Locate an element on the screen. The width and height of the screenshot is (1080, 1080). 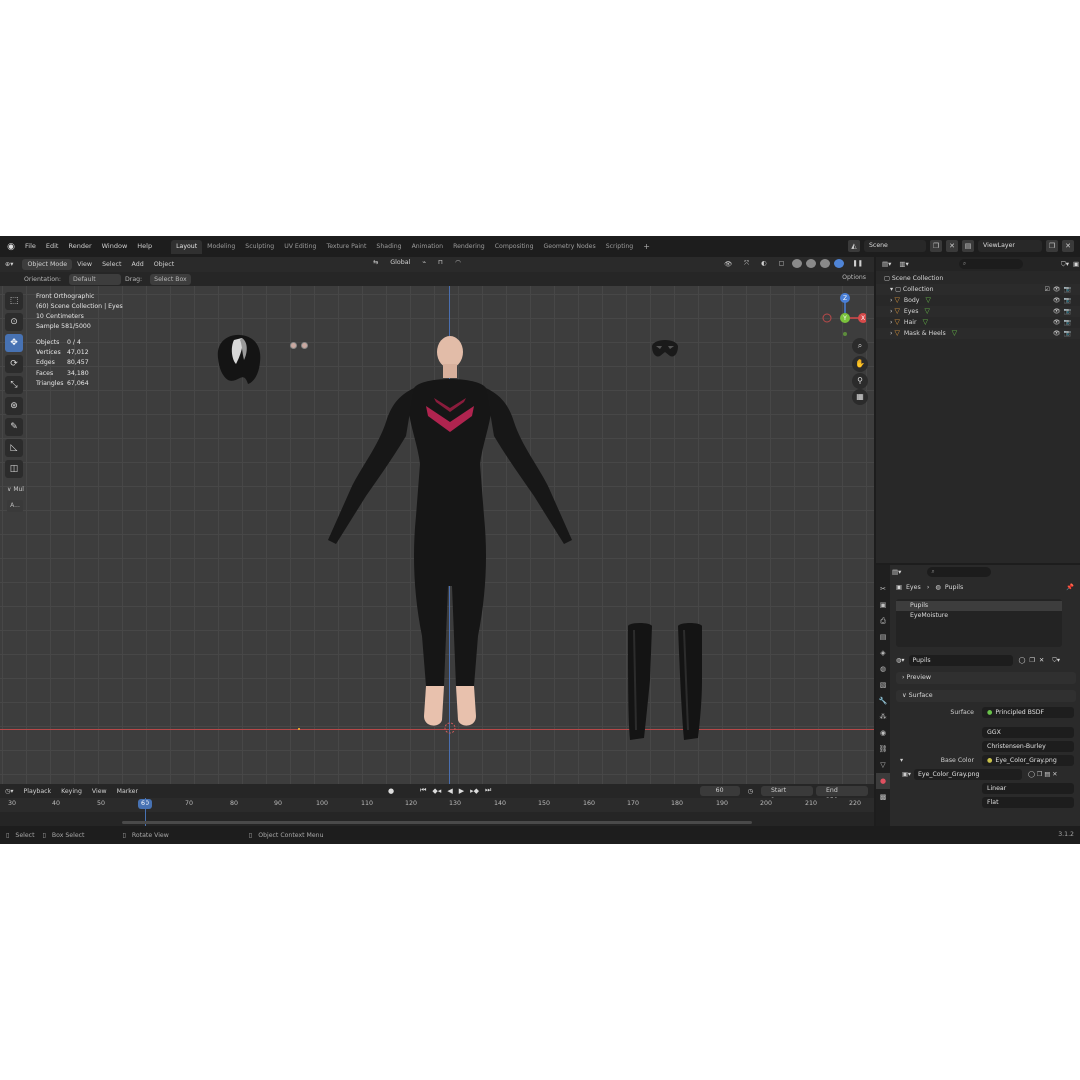
tab-compositing: Compositing is located at coordinates (514, 247).